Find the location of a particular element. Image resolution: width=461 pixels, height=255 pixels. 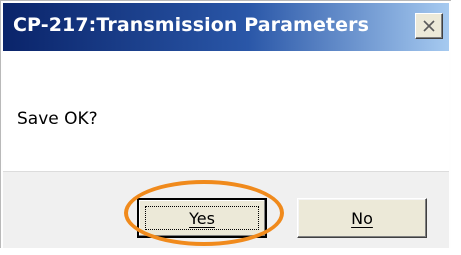

no-button: No is located at coordinates (362, 218).